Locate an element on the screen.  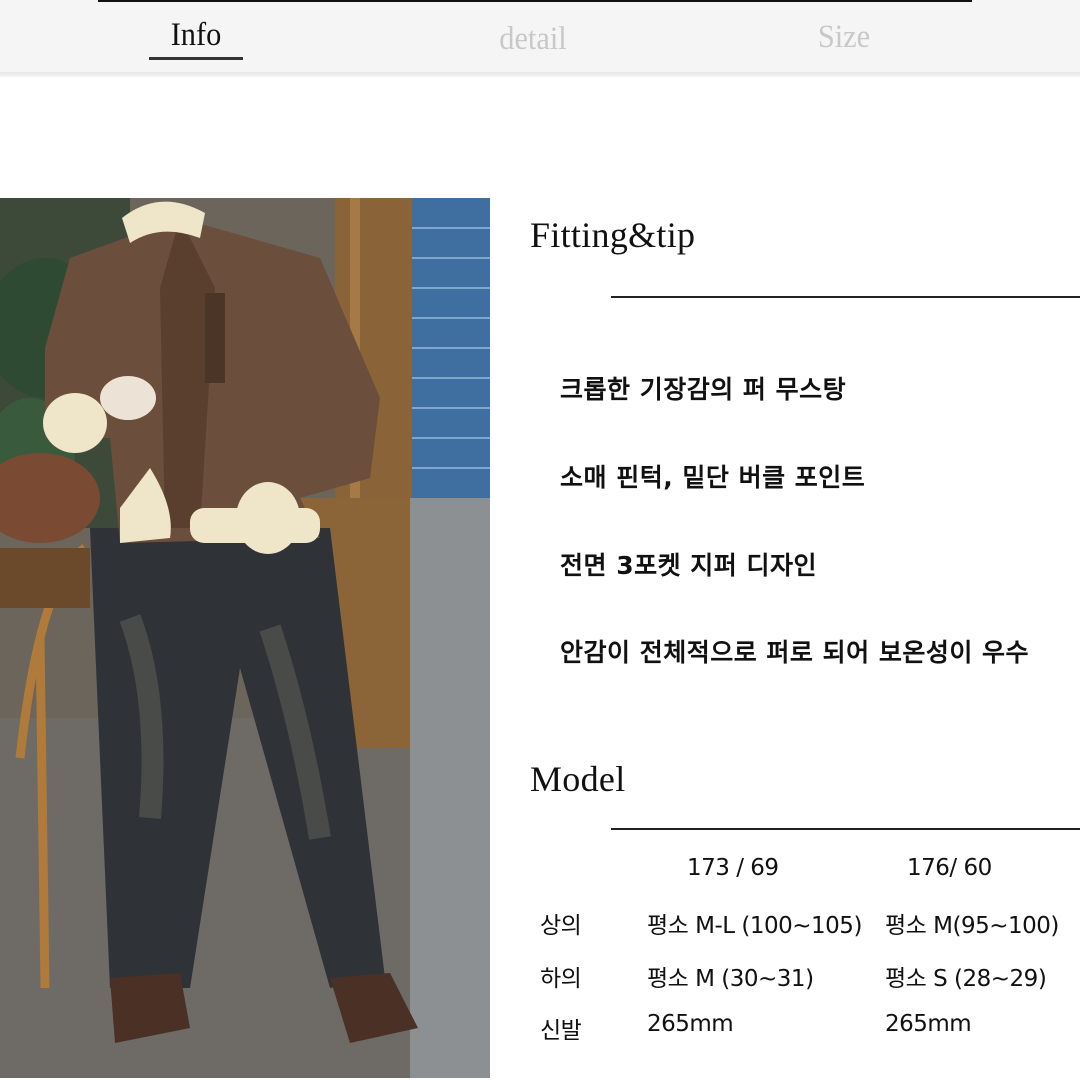
tab-size: Size is located at coordinates (844, 39).